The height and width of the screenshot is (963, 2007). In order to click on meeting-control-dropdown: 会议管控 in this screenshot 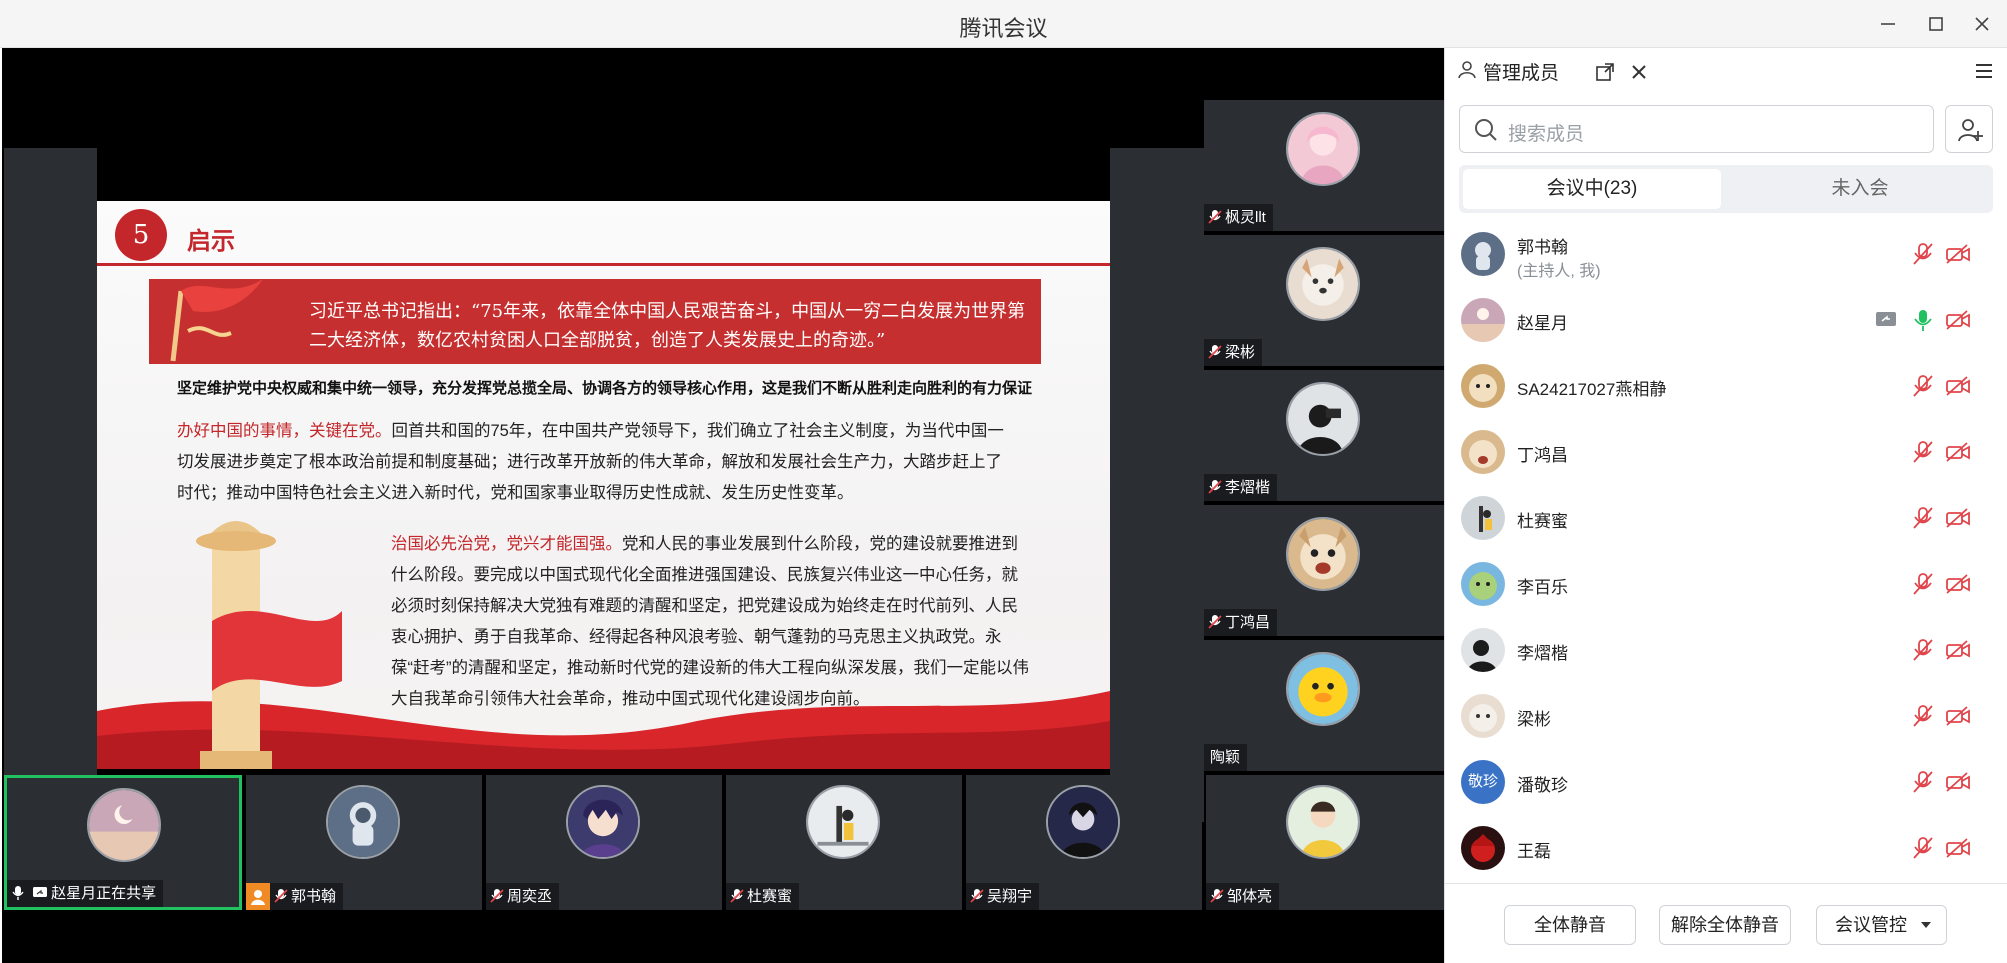, I will do `click(1881, 925)`.